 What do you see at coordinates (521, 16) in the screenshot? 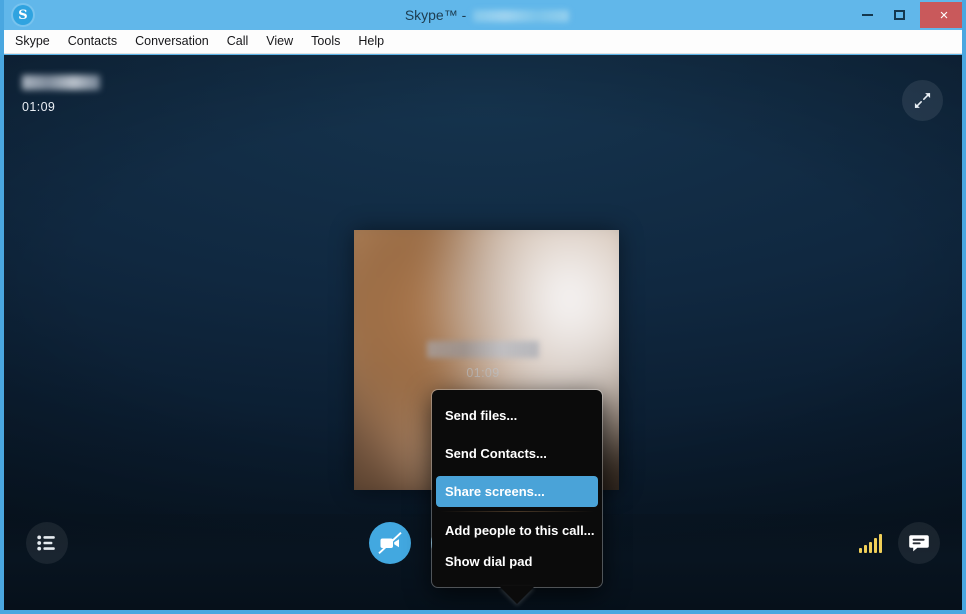
I see `window-title-account-redacted` at bounding box center [521, 16].